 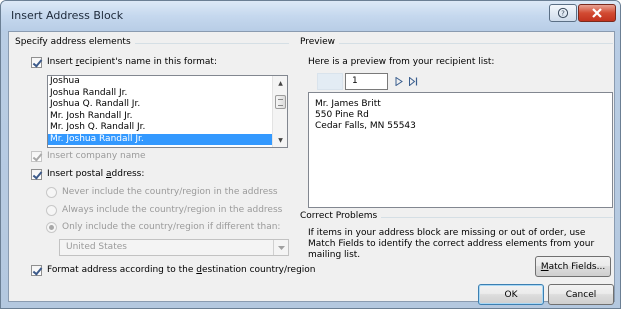 I want to click on recipient-name-label: Insert recipient's name in this format:, so click(x=132, y=62).